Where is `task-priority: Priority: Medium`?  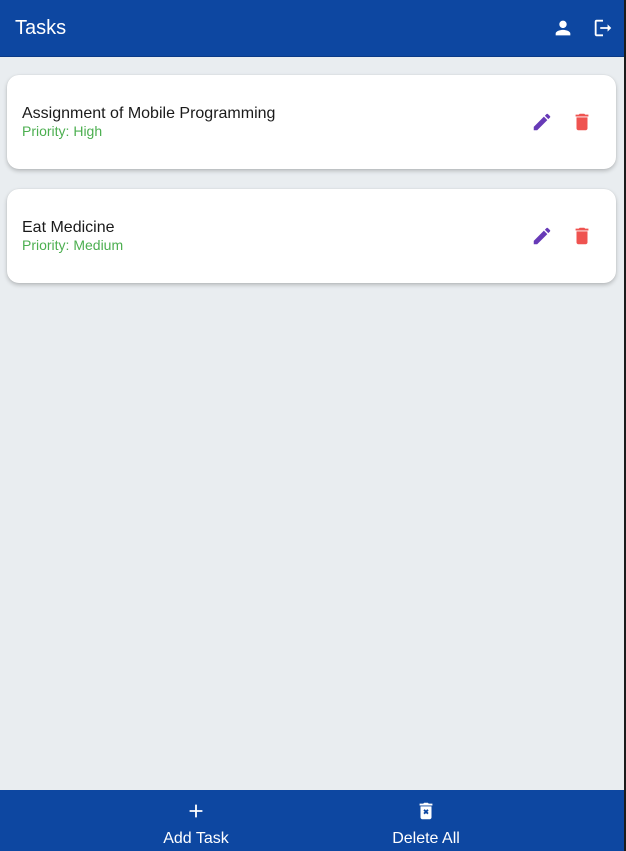 task-priority: Priority: Medium is located at coordinates (73, 245).